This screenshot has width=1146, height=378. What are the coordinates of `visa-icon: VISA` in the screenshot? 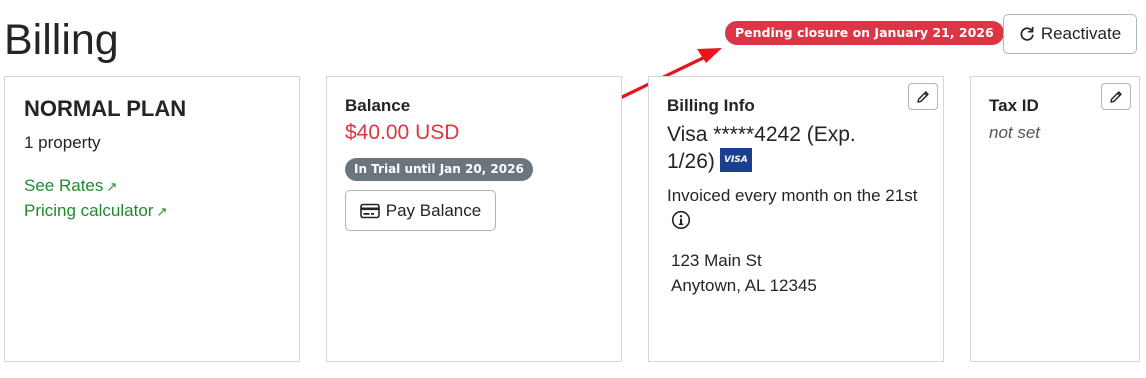 It's located at (735, 160).